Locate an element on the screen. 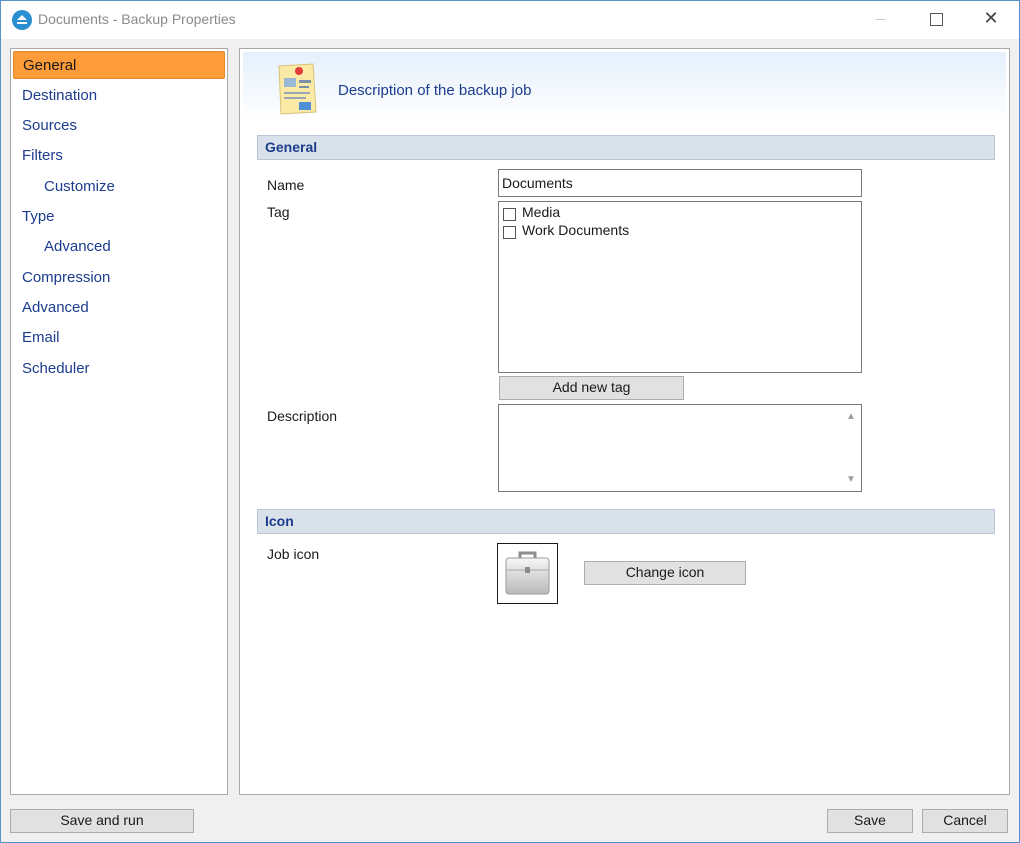  description-textarea: ▲ ▼ is located at coordinates (680, 448).